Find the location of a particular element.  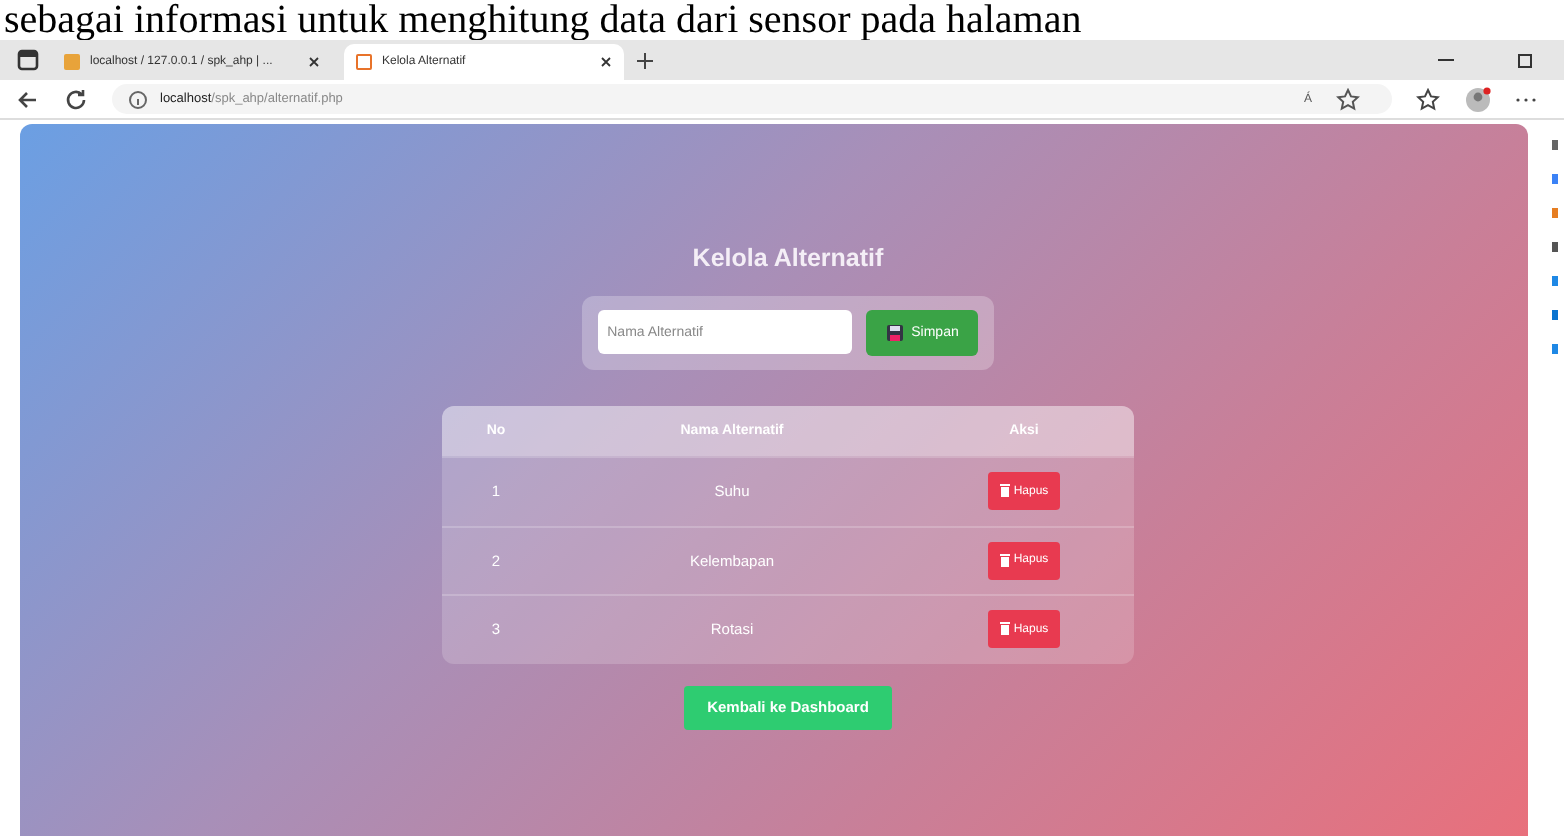

new-tab-icon is located at coordinates (645, 60).